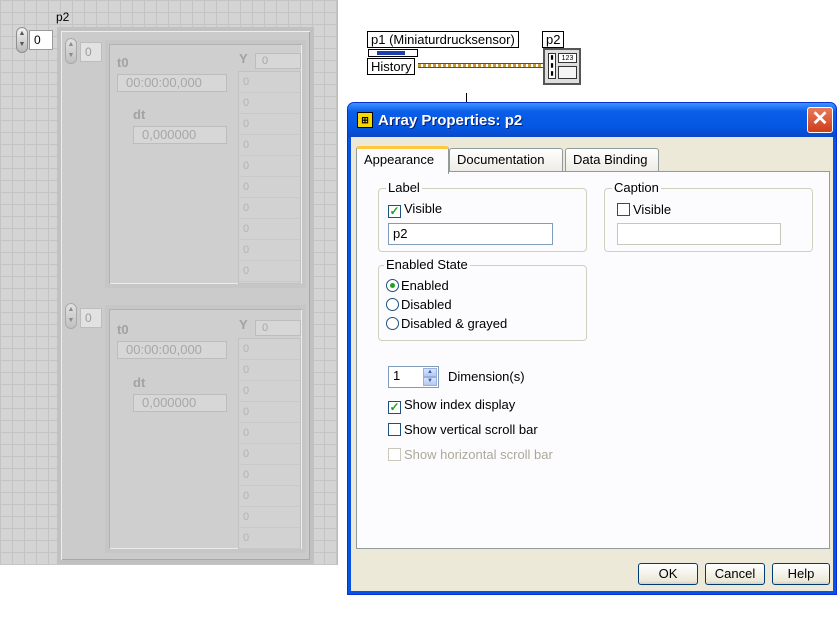  Describe the element at coordinates (243, 324) in the screenshot. I see `y-label-bottom: Y` at that location.